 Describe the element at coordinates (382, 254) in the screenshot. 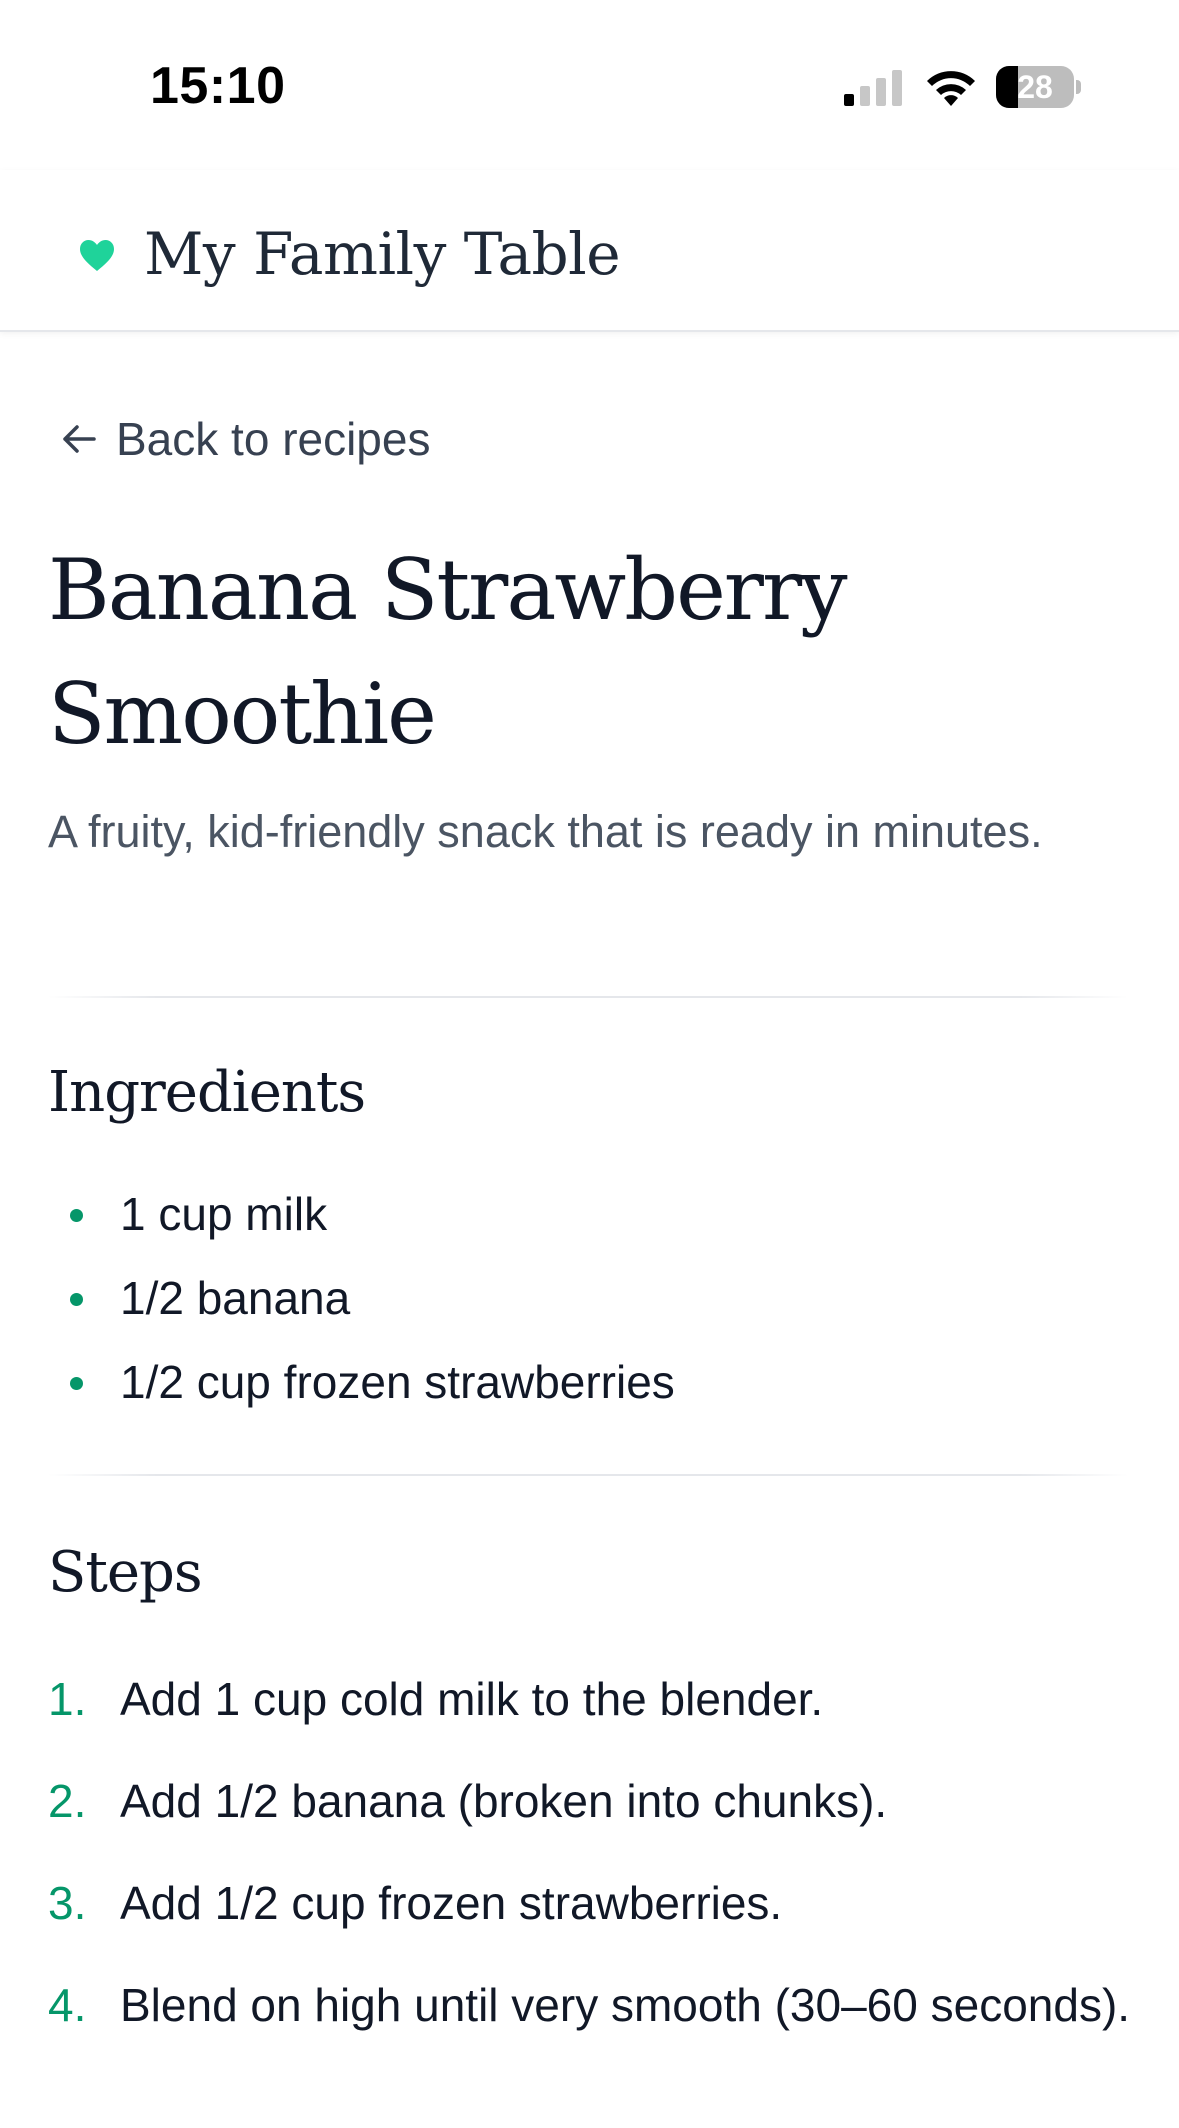

I see `app-title: My Family Table` at that location.